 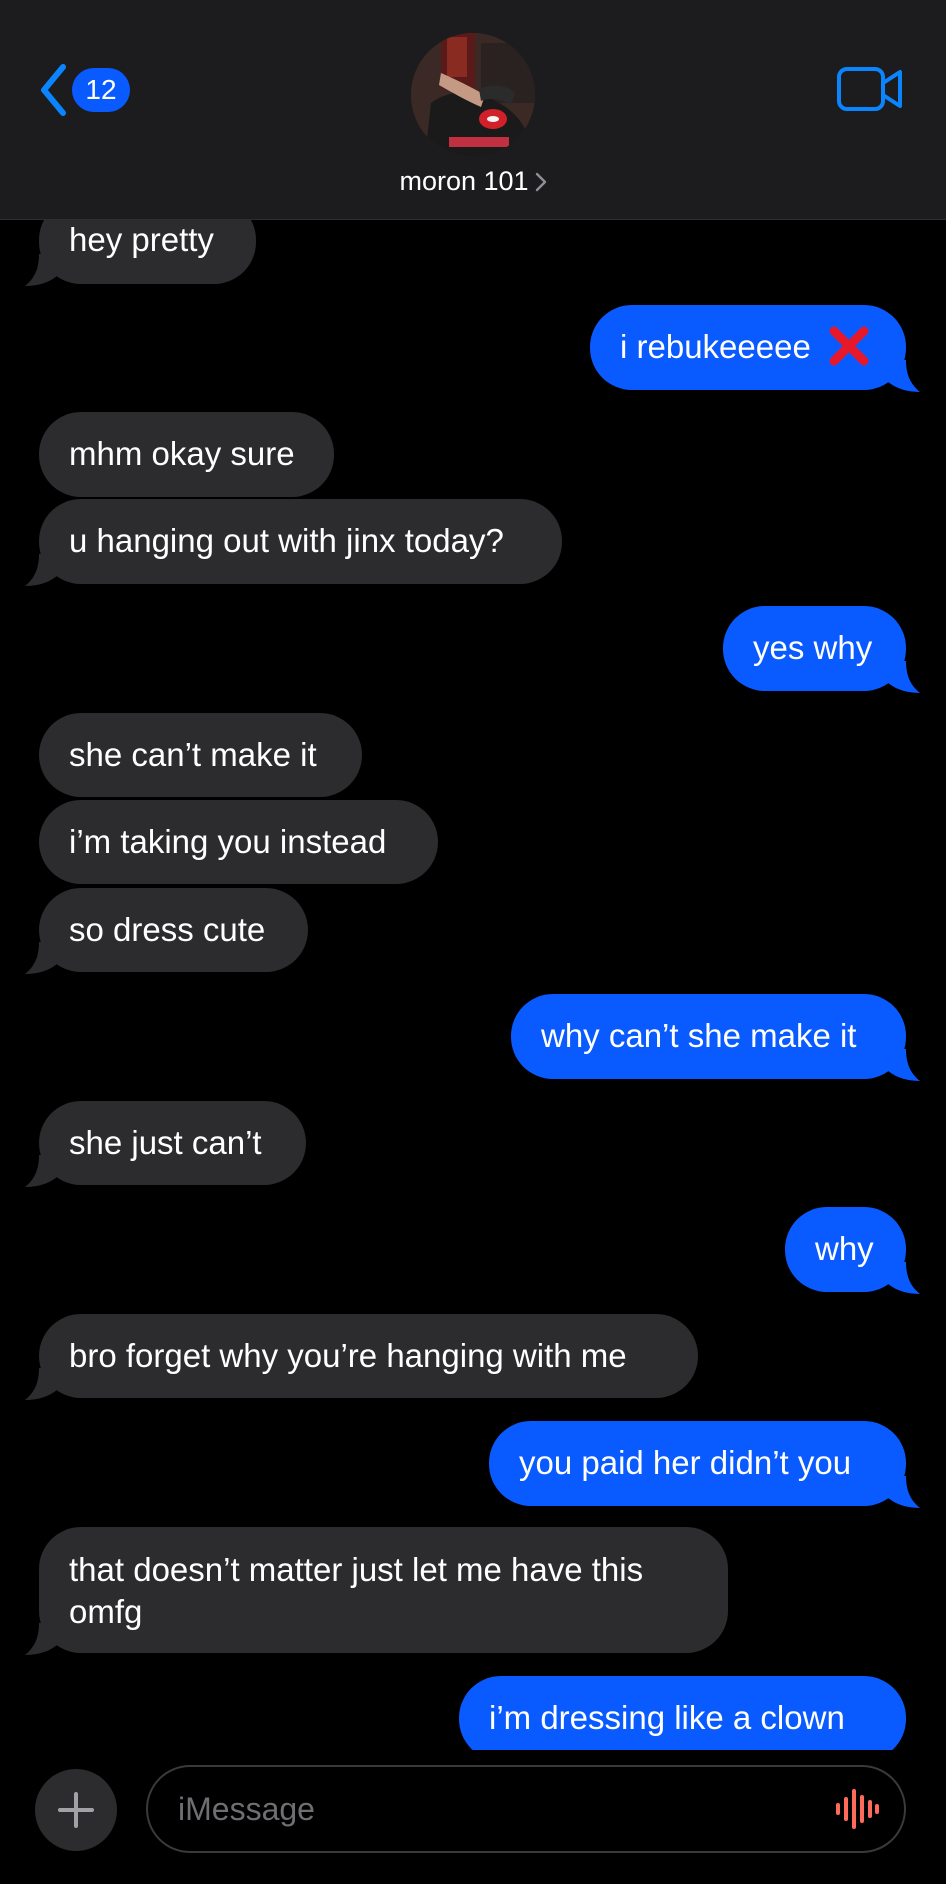 I want to click on imessage-input, so click(x=478, y=1809).